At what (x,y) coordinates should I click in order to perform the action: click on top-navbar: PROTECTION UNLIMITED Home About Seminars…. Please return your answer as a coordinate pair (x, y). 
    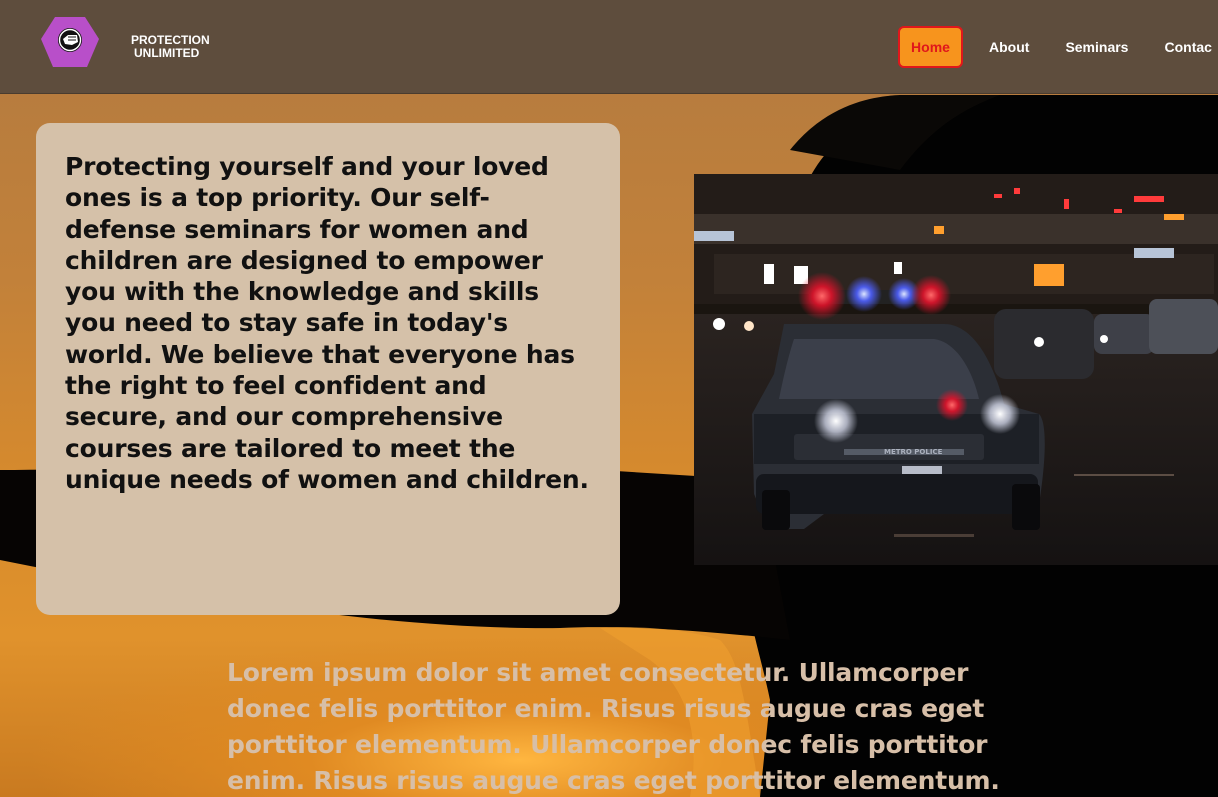
    Looking at the image, I should click on (609, 47).